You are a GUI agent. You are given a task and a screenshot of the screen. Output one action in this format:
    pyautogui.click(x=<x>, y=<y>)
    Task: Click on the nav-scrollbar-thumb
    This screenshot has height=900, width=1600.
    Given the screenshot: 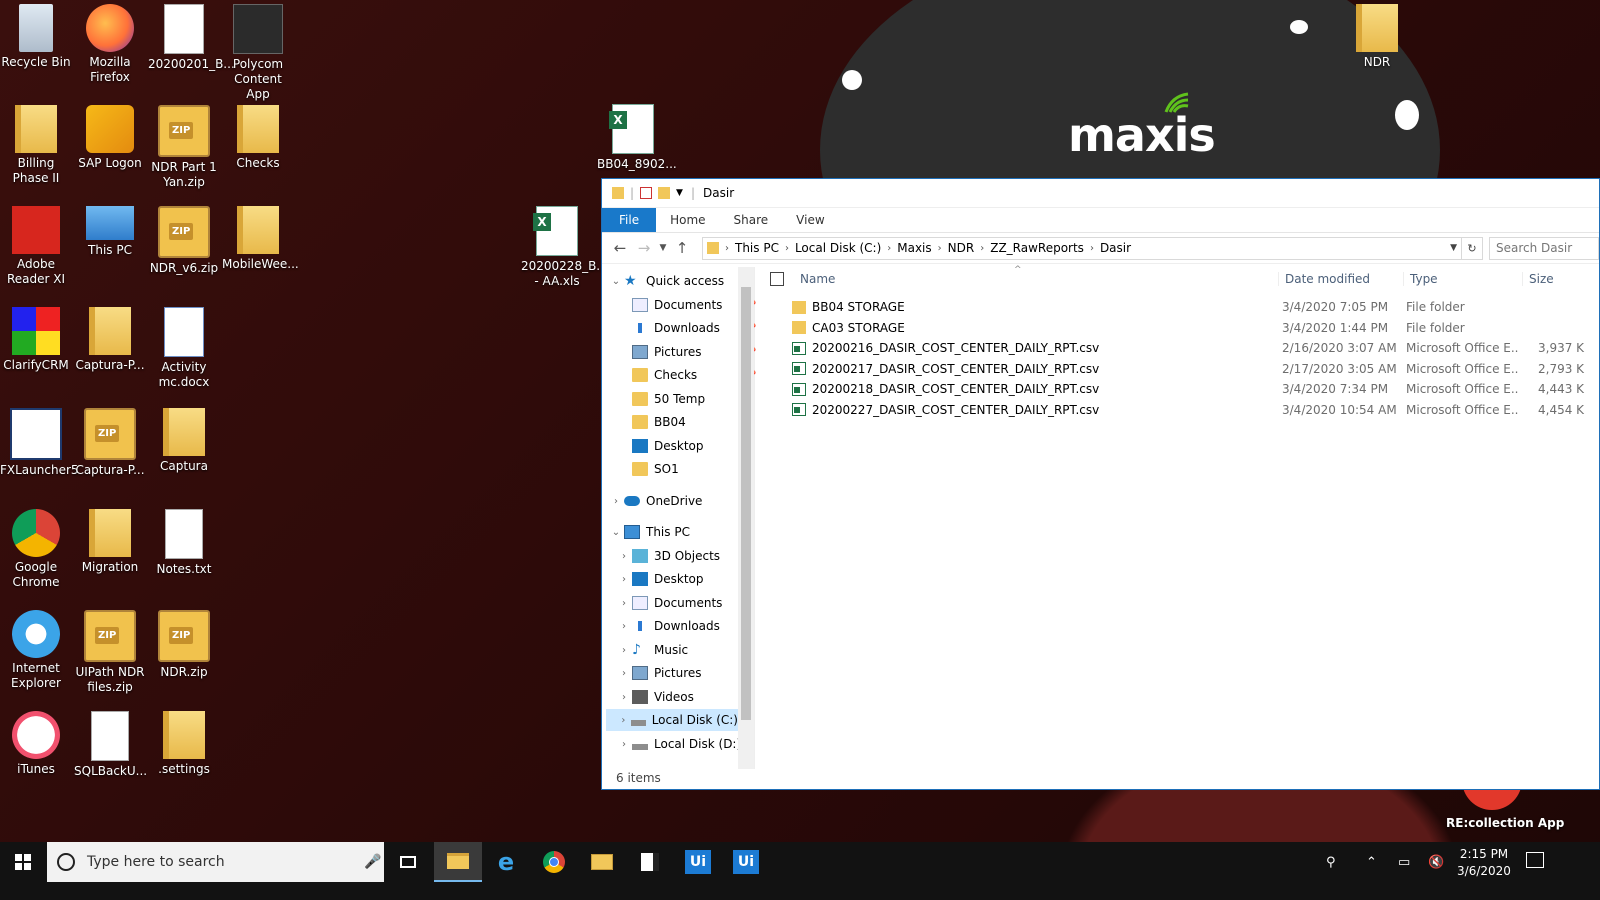 What is the action you would take?
    pyautogui.click(x=746, y=503)
    